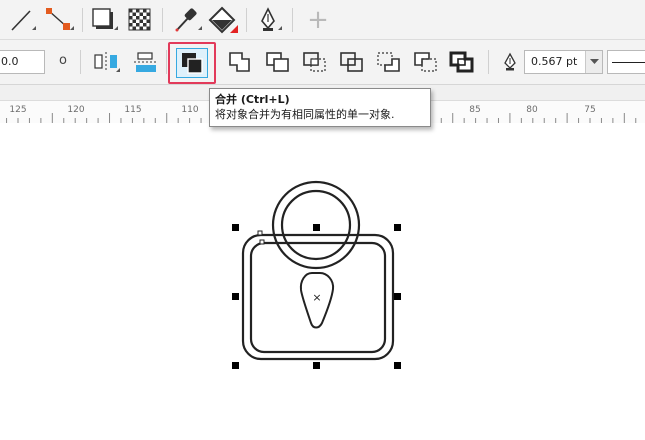  Describe the element at coordinates (133, 110) in the screenshot. I see `ruler-label: 115` at that location.